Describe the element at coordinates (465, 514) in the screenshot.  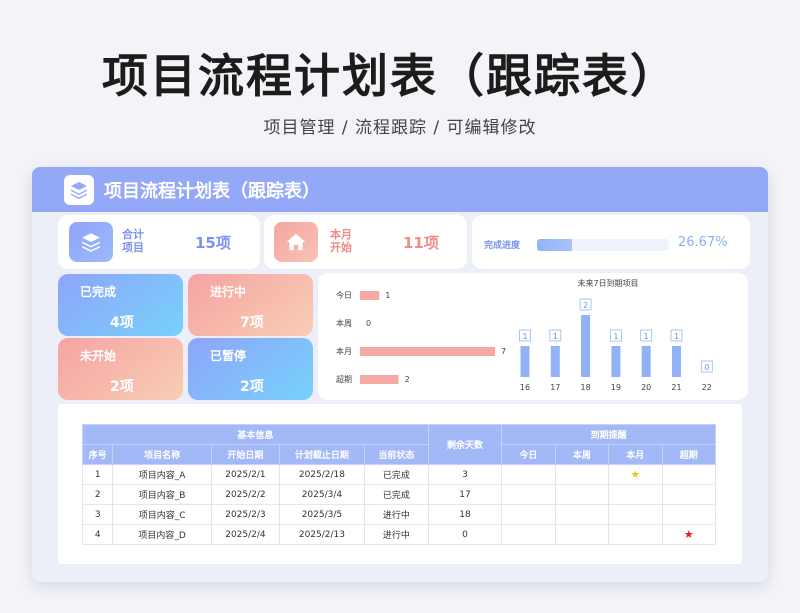
I see `cell-remaining: 18` at that location.